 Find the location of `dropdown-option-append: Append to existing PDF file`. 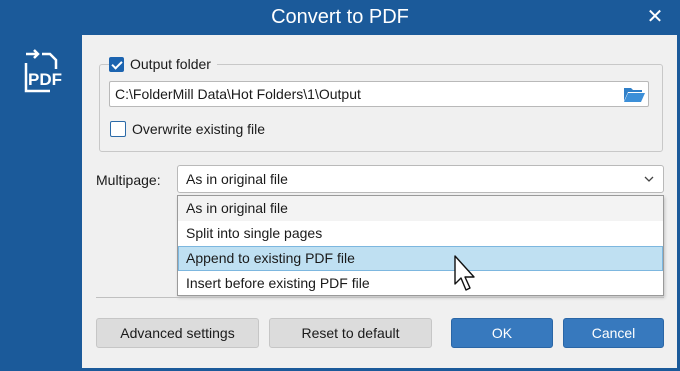

dropdown-option-append: Append to existing PDF file is located at coordinates (420, 258).